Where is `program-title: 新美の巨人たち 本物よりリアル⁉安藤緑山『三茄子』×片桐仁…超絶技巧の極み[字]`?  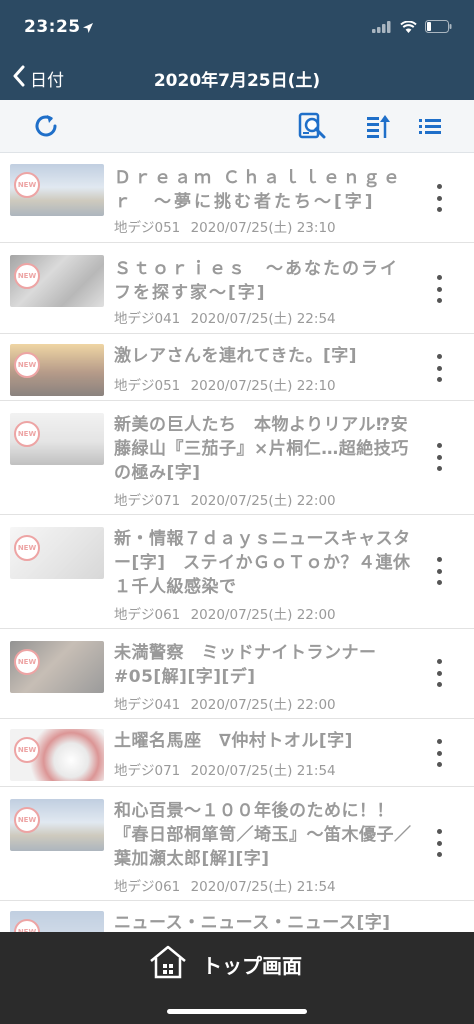
program-title: 新美の巨人たち 本物よりリアル⁉安藤緑山『三茄子』×片桐仁…超絶技巧の極み[字] is located at coordinates (261, 449).